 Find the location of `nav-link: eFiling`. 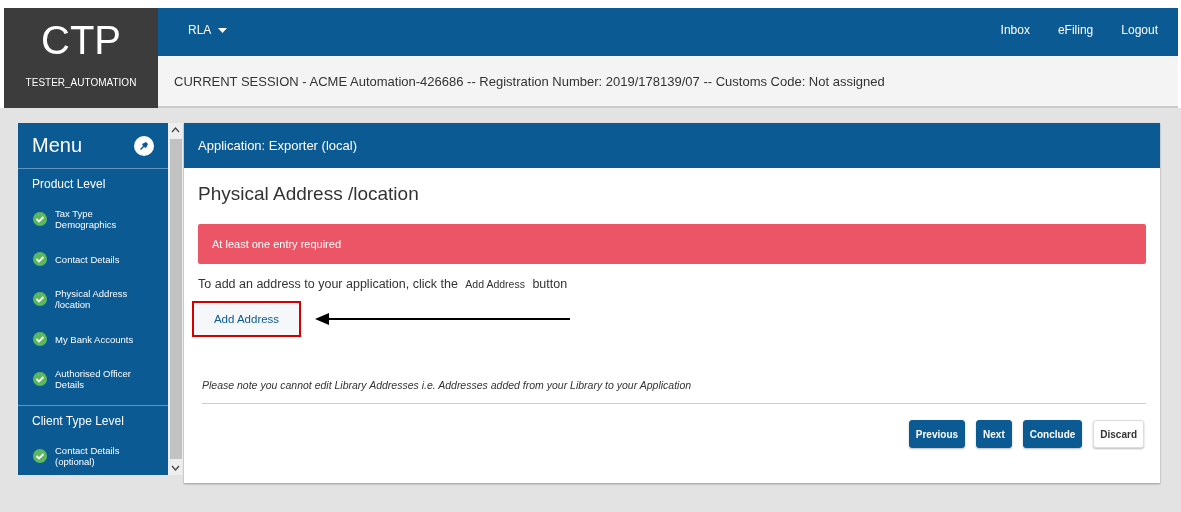

nav-link: eFiling is located at coordinates (1075, 30).